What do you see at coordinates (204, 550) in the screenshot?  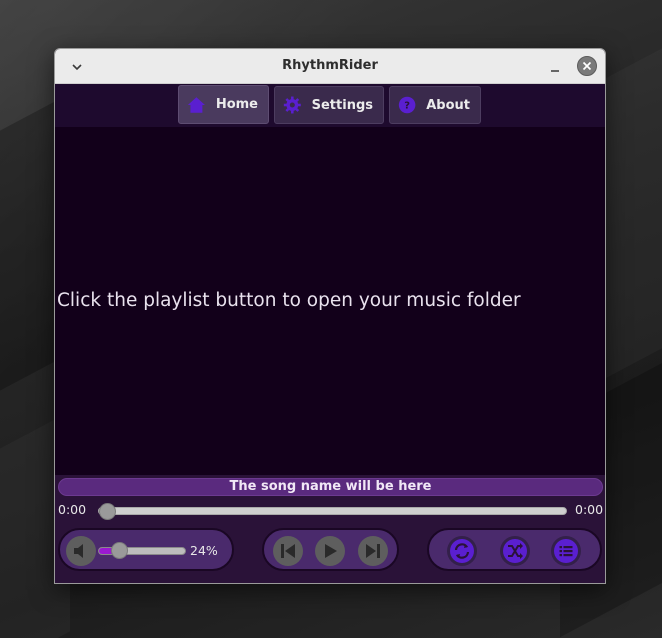 I see `volume-percent: 24%` at bounding box center [204, 550].